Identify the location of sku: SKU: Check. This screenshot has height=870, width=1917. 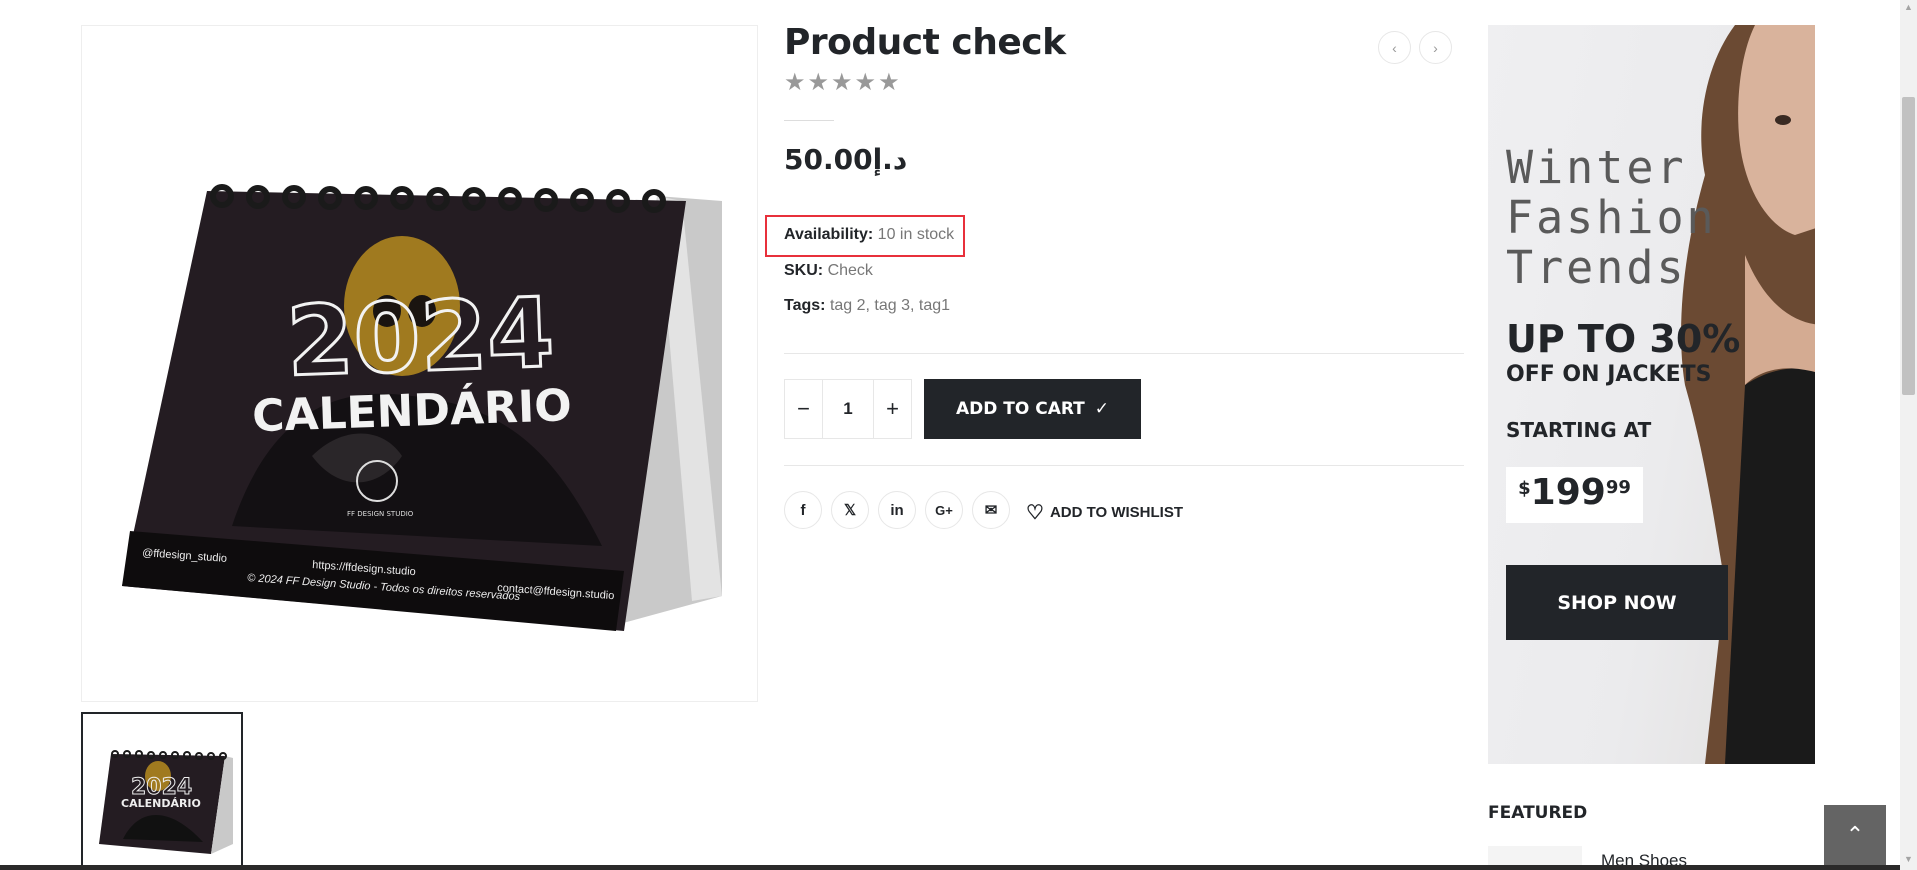
(828, 271).